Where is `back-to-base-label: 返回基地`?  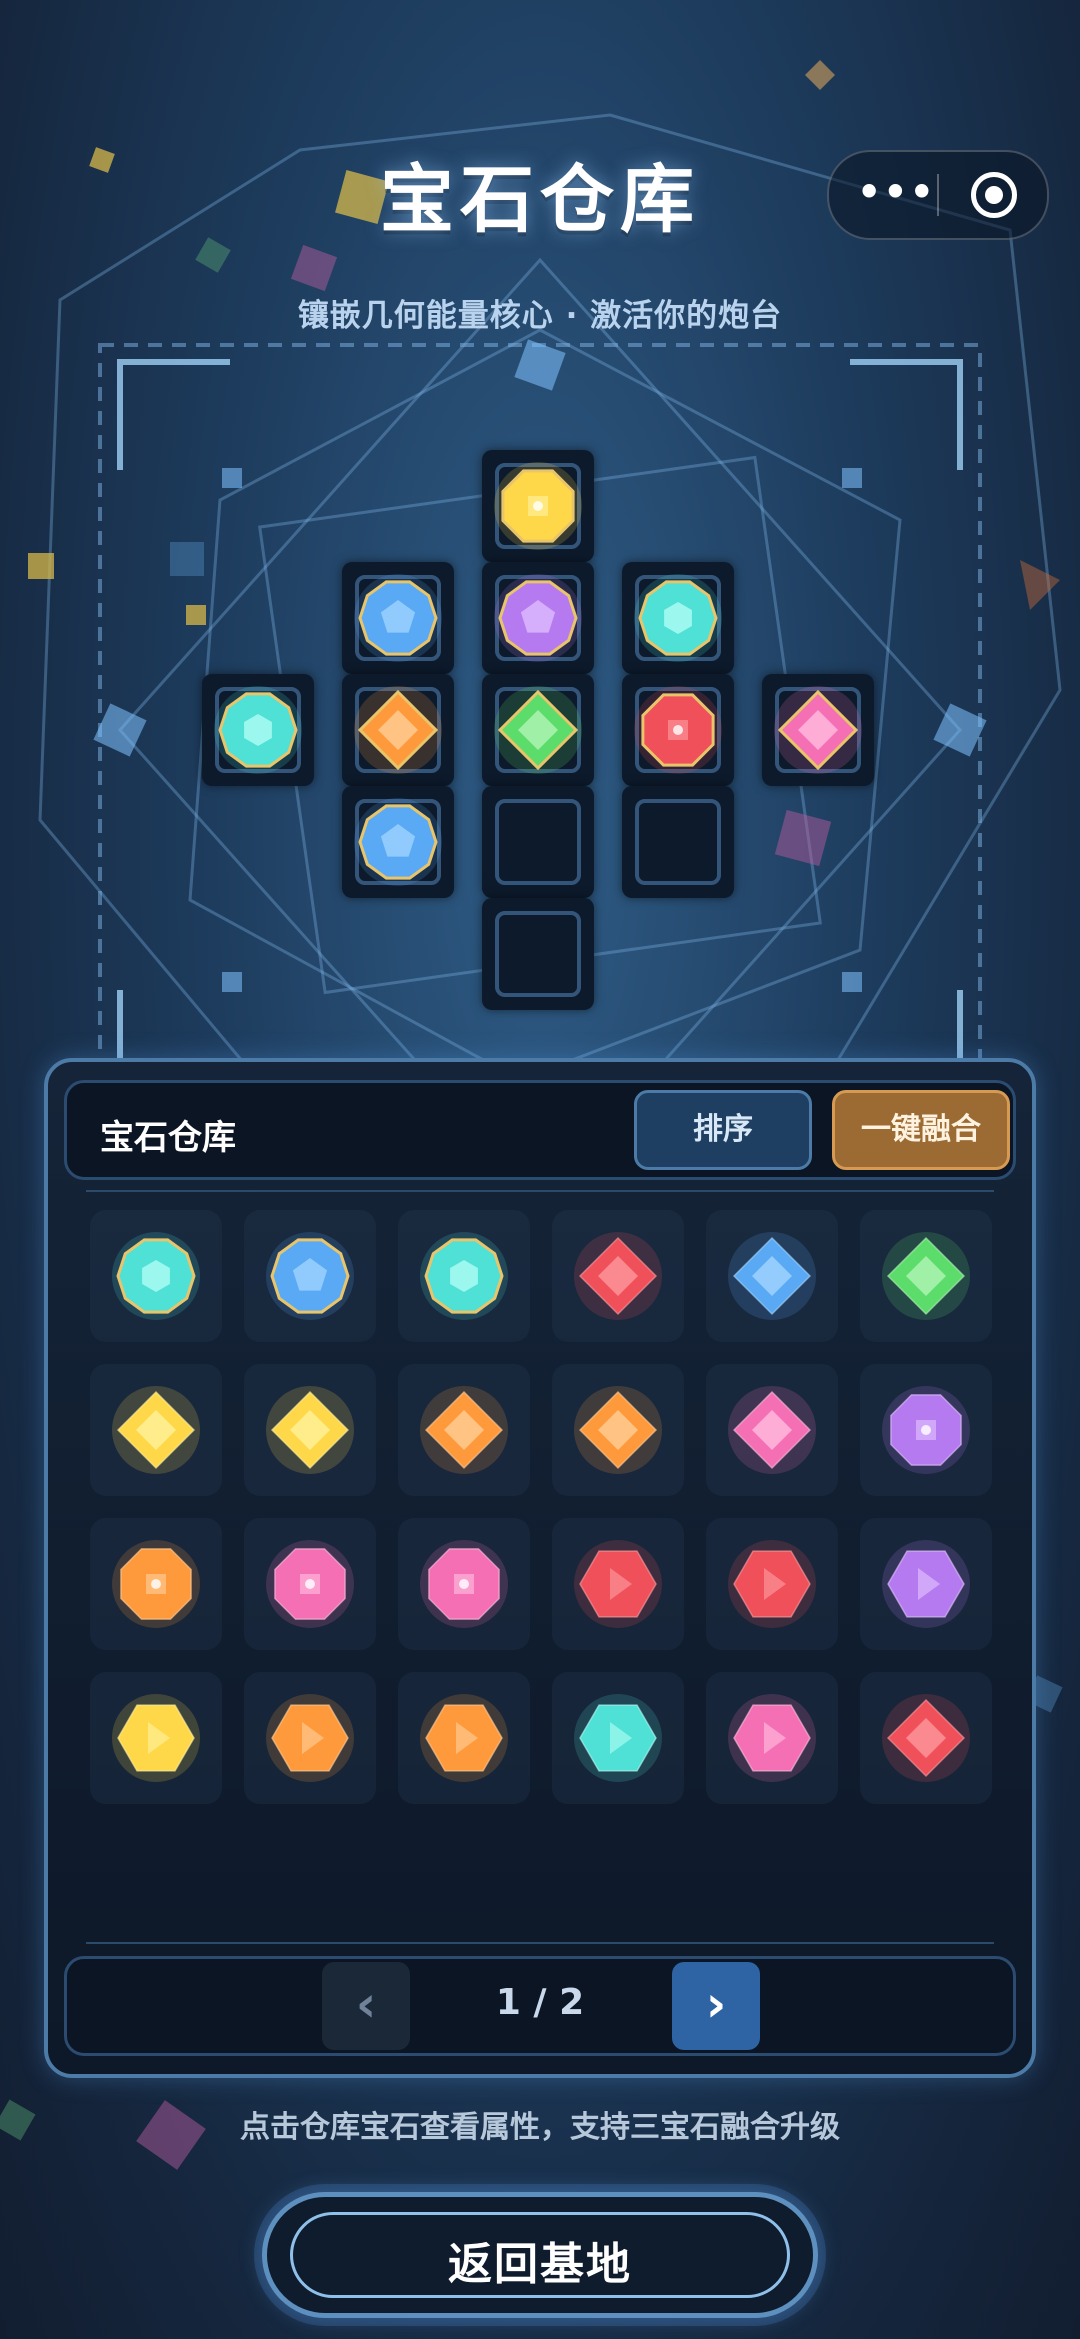 back-to-base-label: 返回基地 is located at coordinates (540, 2260).